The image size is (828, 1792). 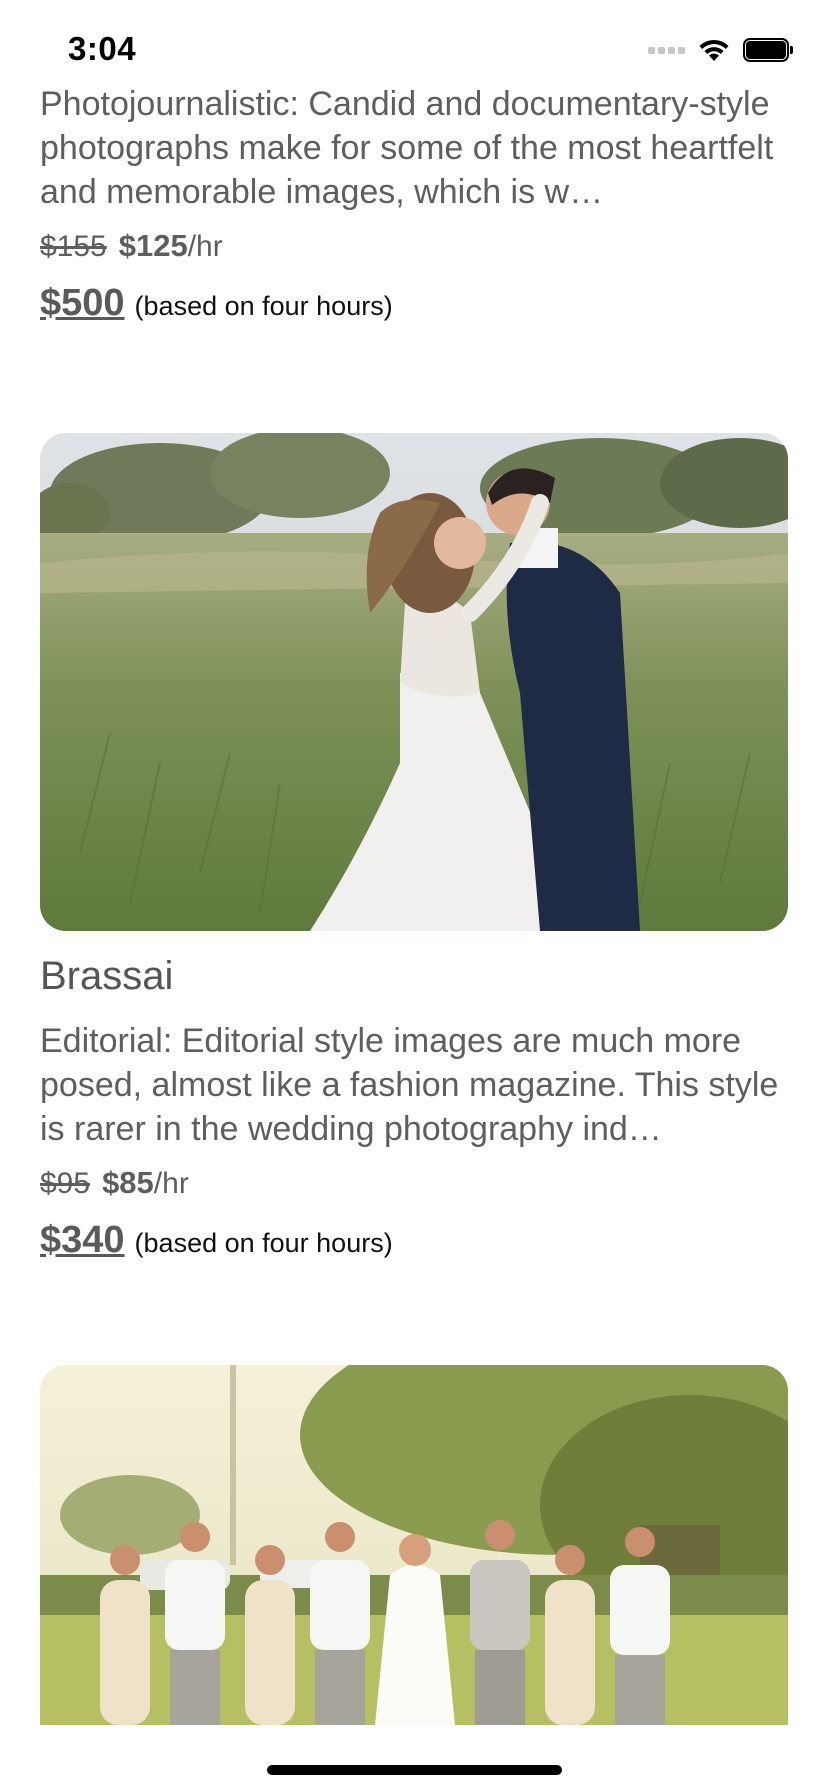 I want to click on package-total: $340 (based on four hours), so click(x=414, y=1240).